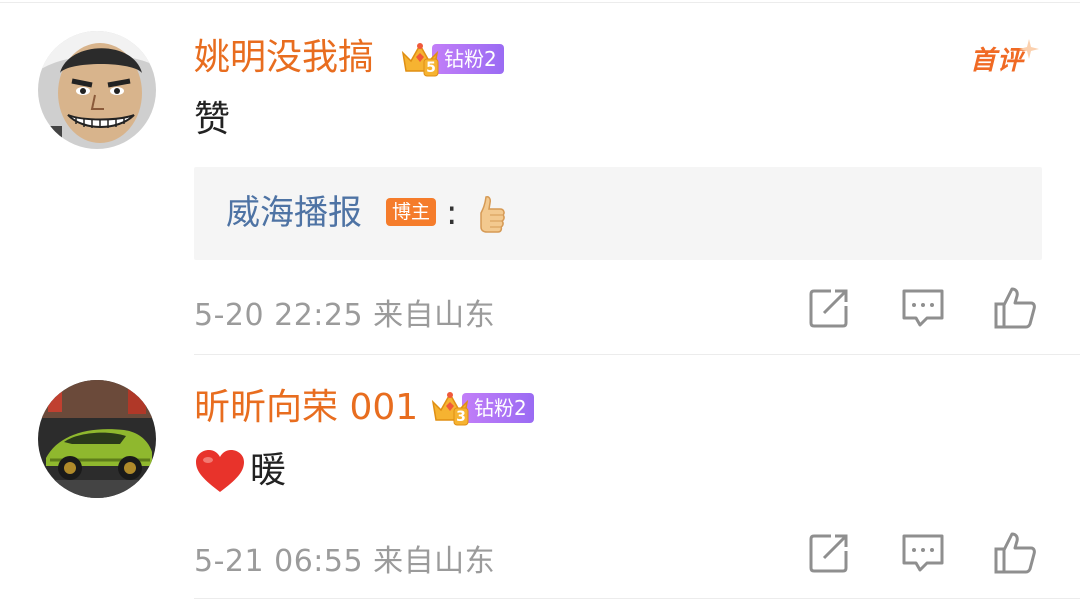  Describe the element at coordinates (431, 68) in the screenshot. I see `svg-text: 5` at that location.